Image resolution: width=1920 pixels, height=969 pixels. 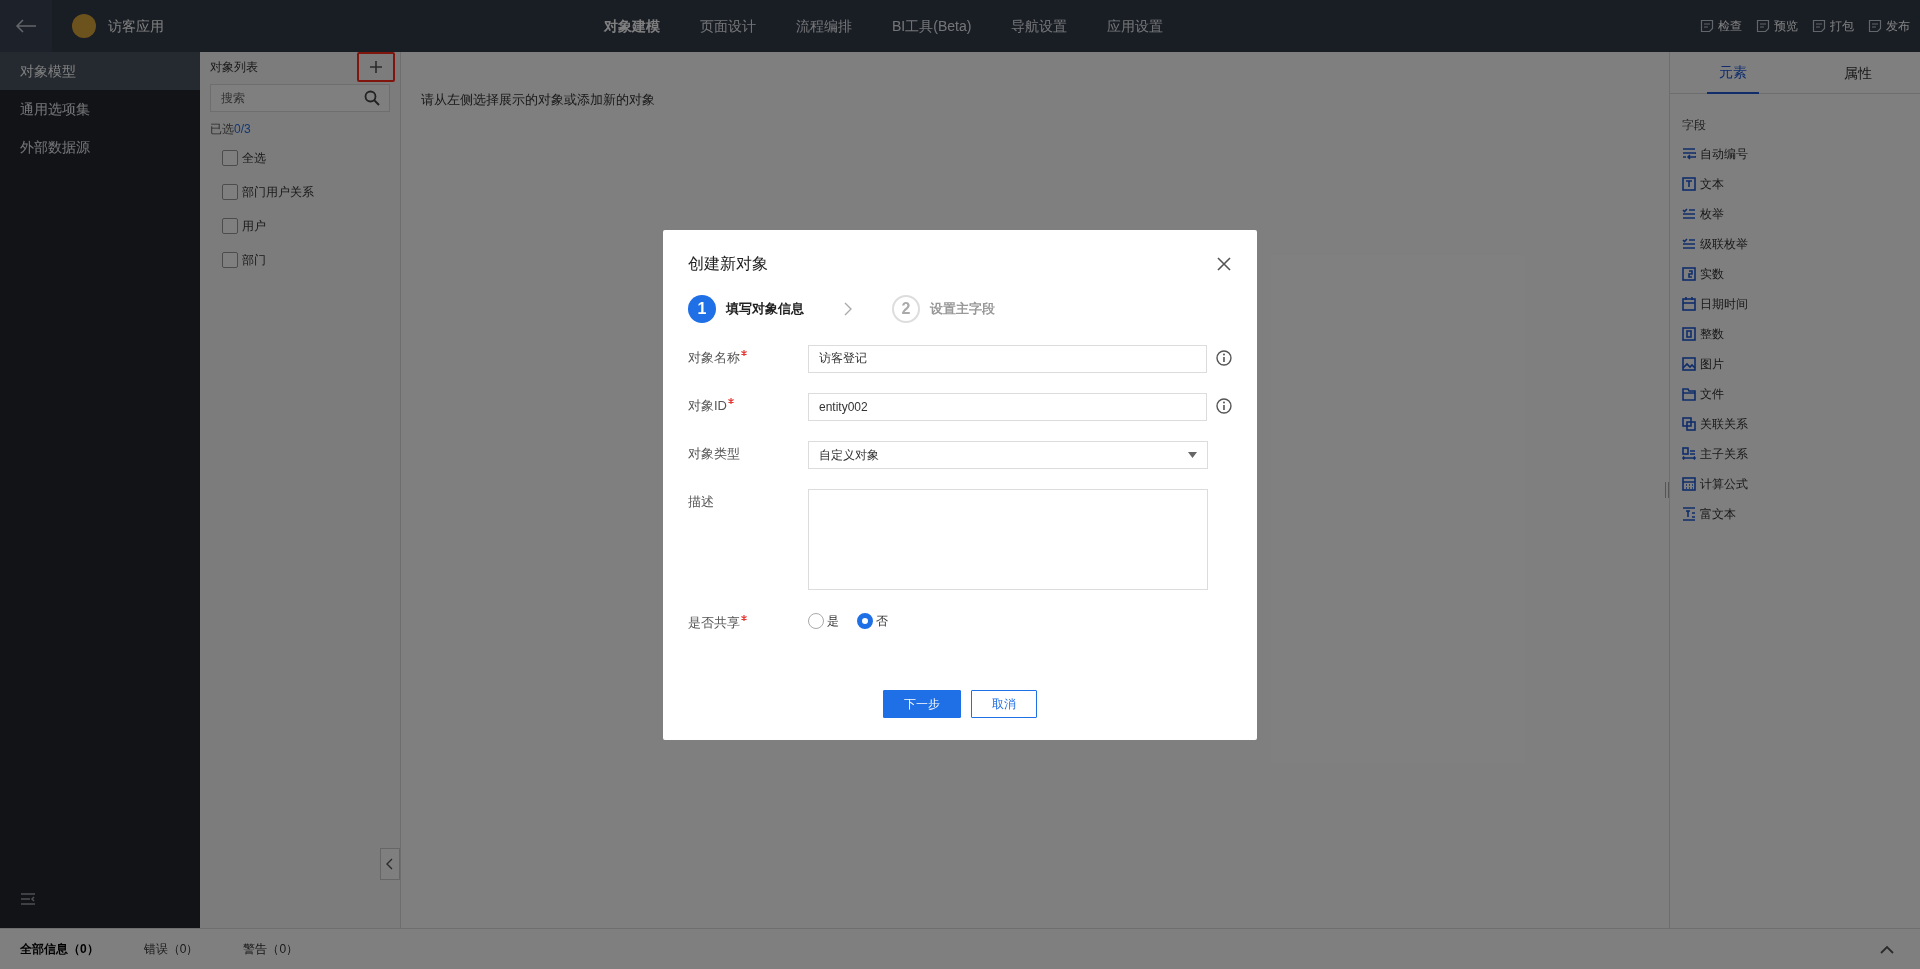 What do you see at coordinates (1724, 244) in the screenshot?
I see `field-type-item: 级联枚举` at bounding box center [1724, 244].